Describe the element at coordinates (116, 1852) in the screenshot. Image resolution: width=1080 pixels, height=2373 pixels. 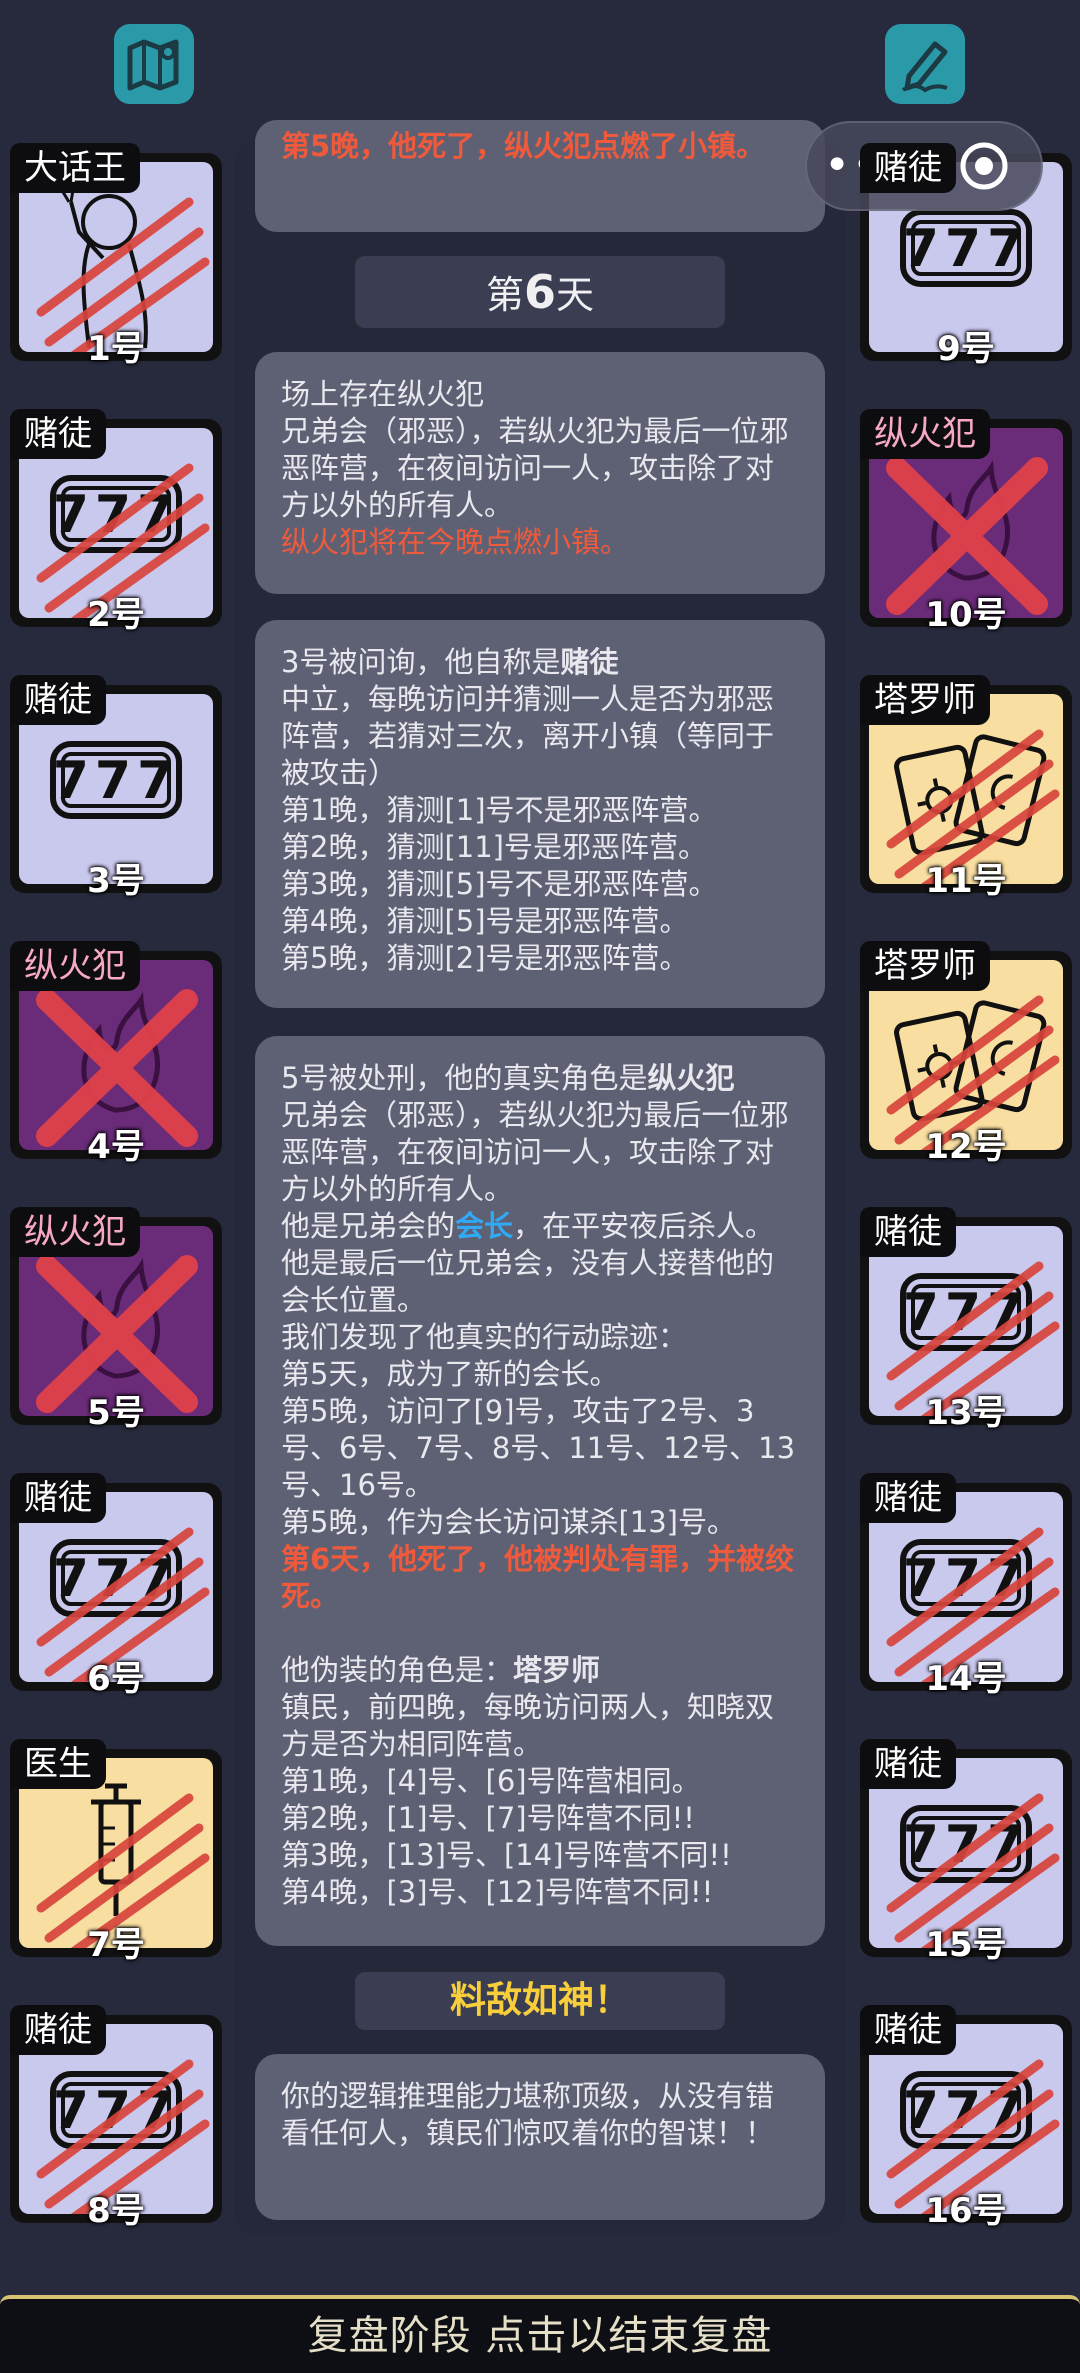
I see `player-card-left-7: 医生 7号` at that location.